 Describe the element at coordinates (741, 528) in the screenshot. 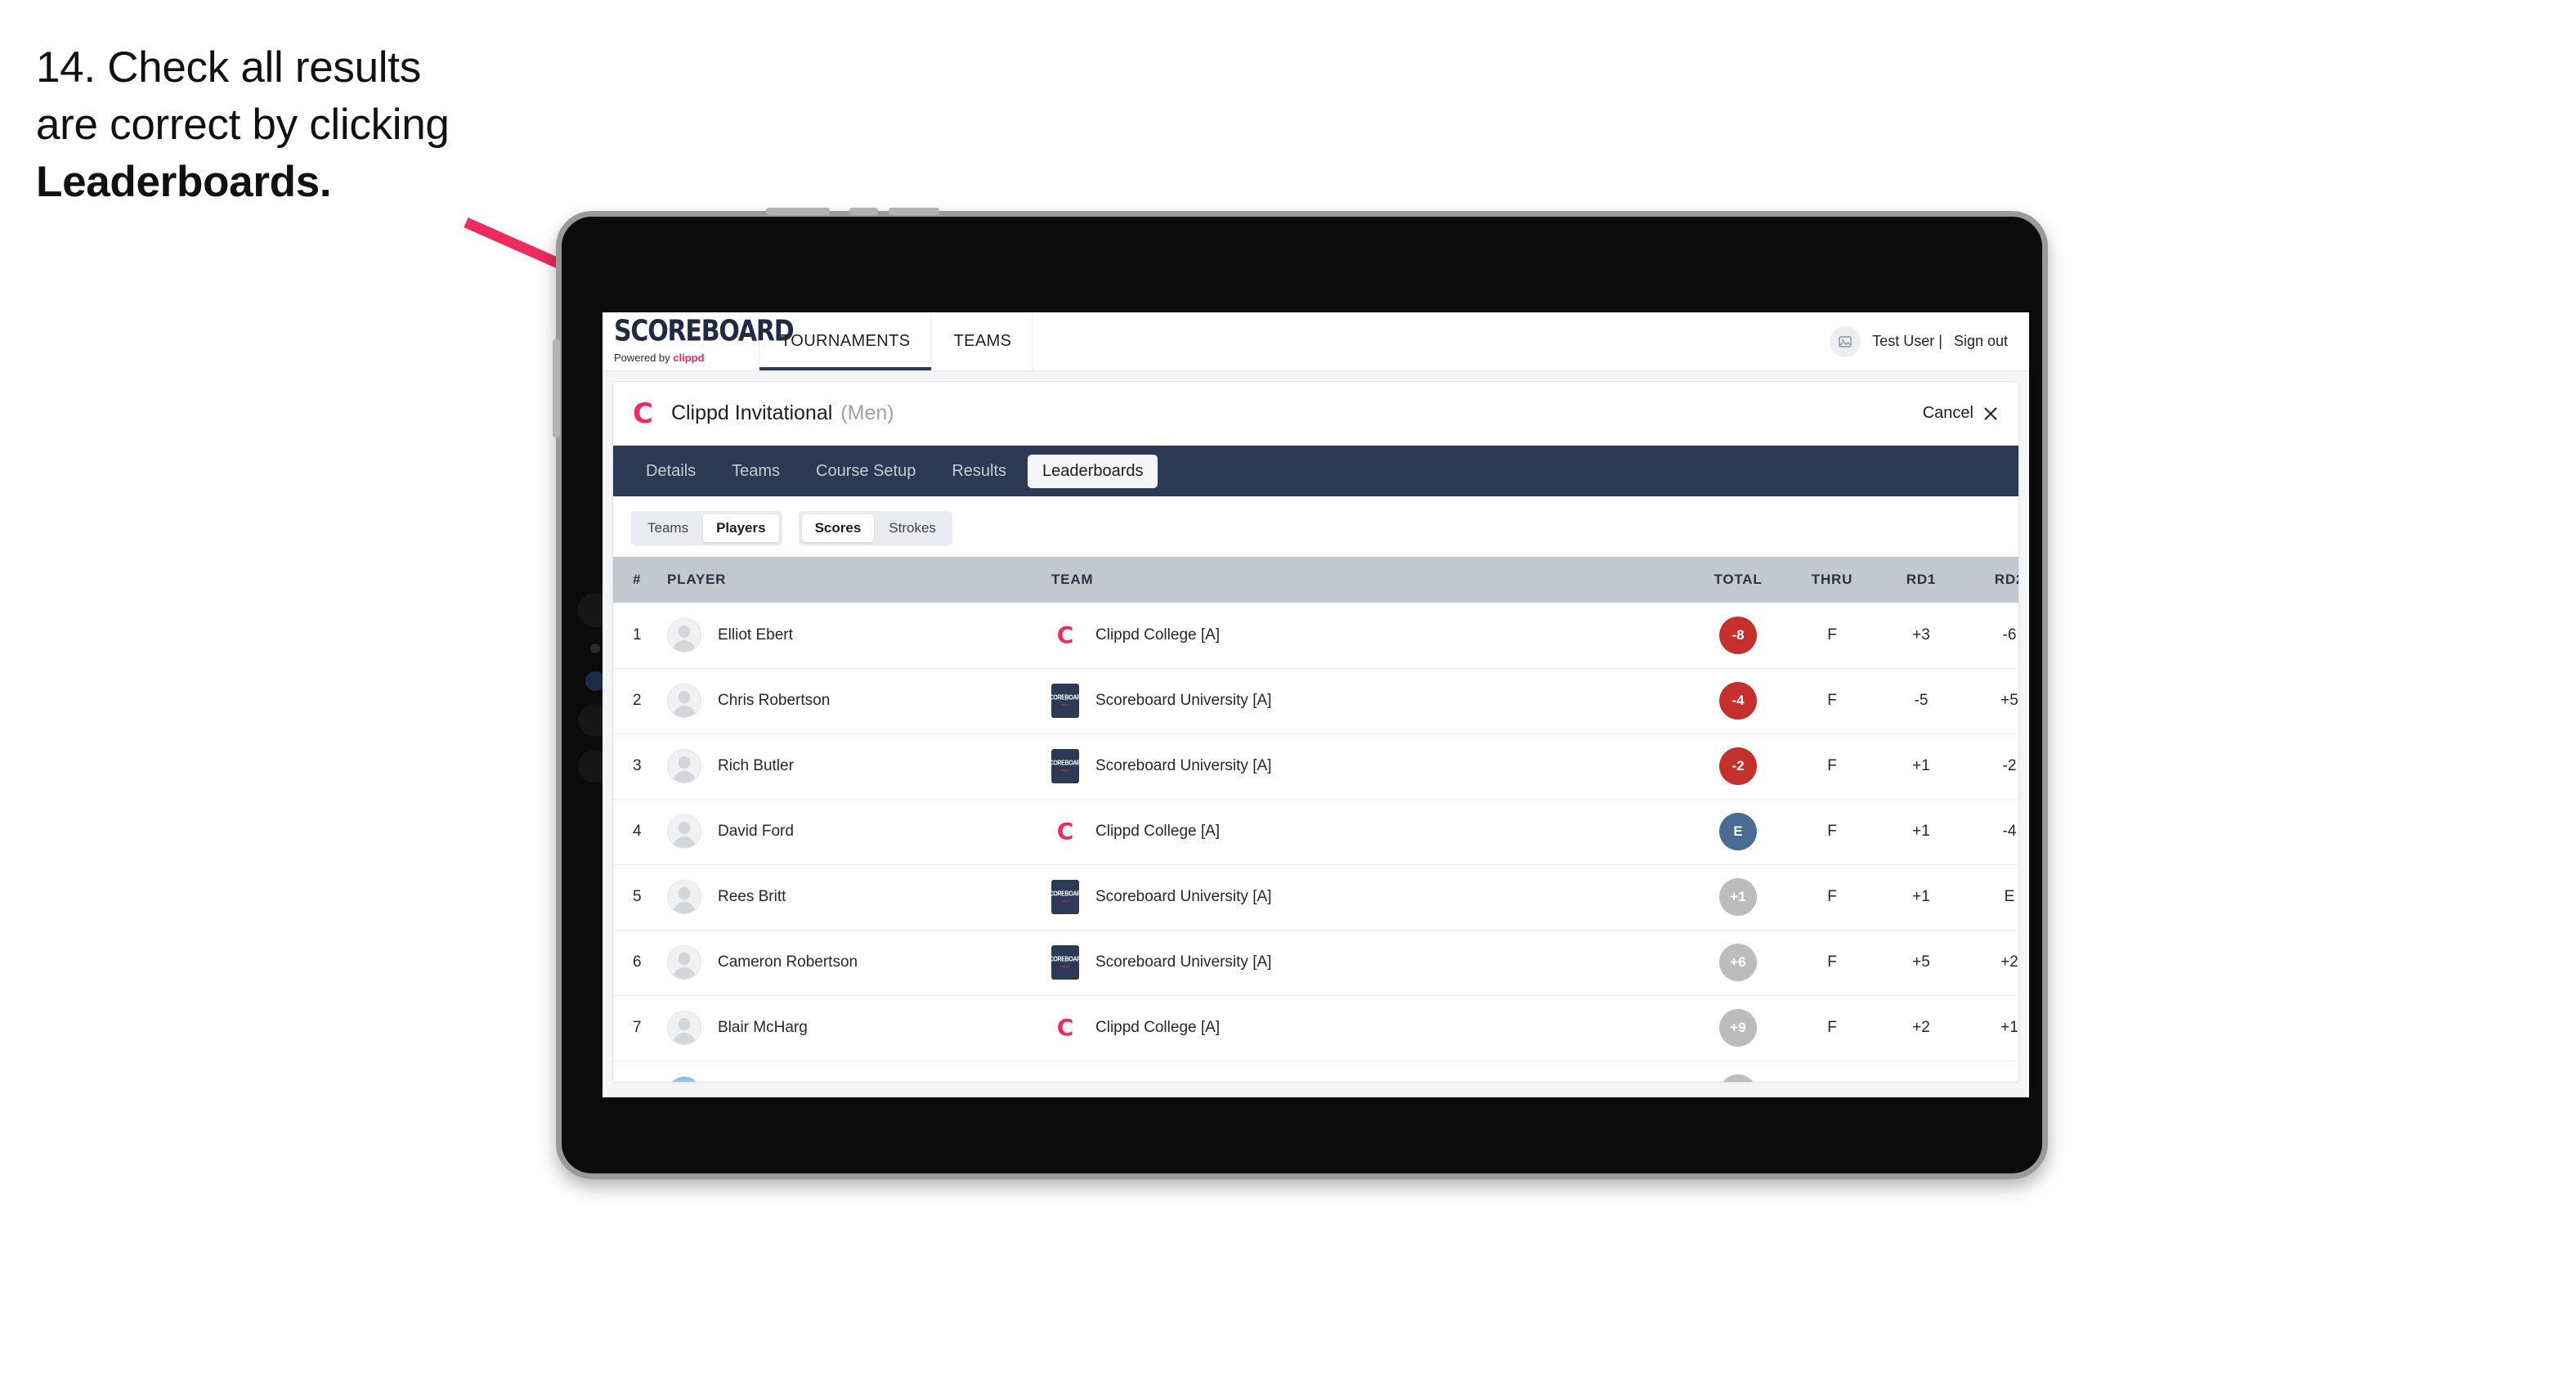

I see `scope-option-players: Players` at that location.